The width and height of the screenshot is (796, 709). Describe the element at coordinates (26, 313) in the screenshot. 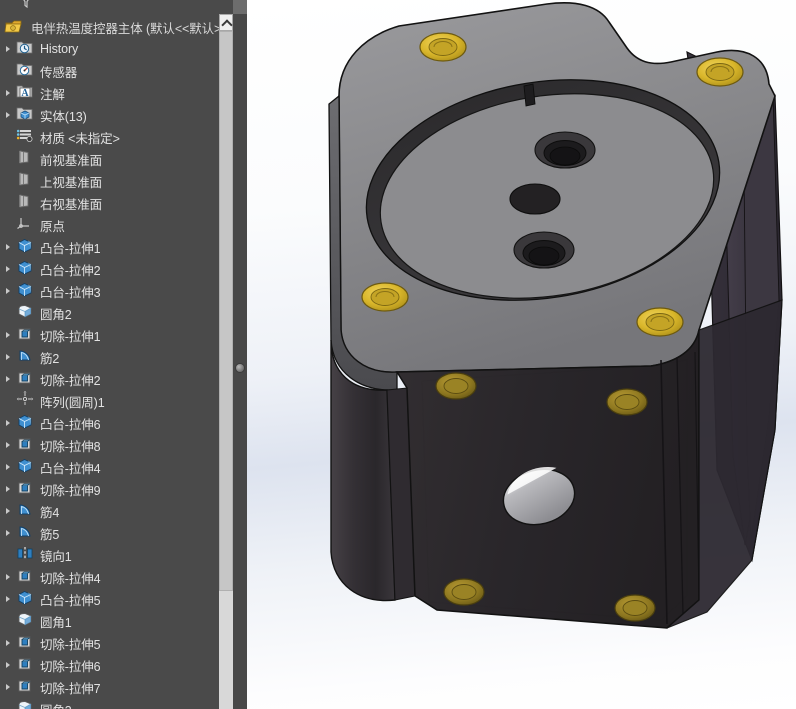

I see `fillet-icon` at that location.